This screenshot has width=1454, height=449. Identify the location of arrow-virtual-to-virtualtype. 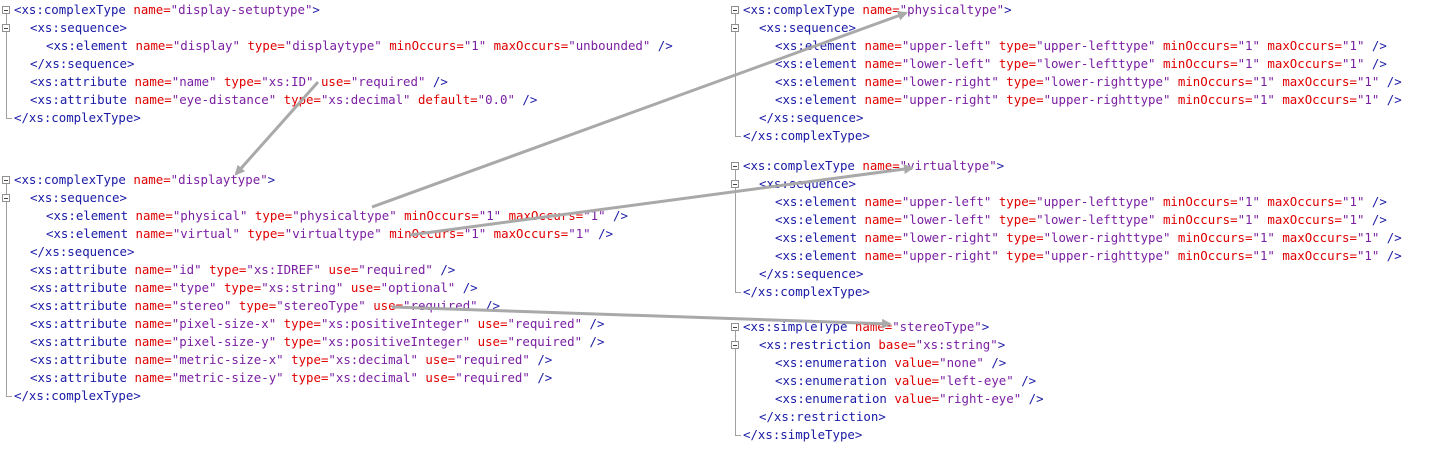
(661, 200).